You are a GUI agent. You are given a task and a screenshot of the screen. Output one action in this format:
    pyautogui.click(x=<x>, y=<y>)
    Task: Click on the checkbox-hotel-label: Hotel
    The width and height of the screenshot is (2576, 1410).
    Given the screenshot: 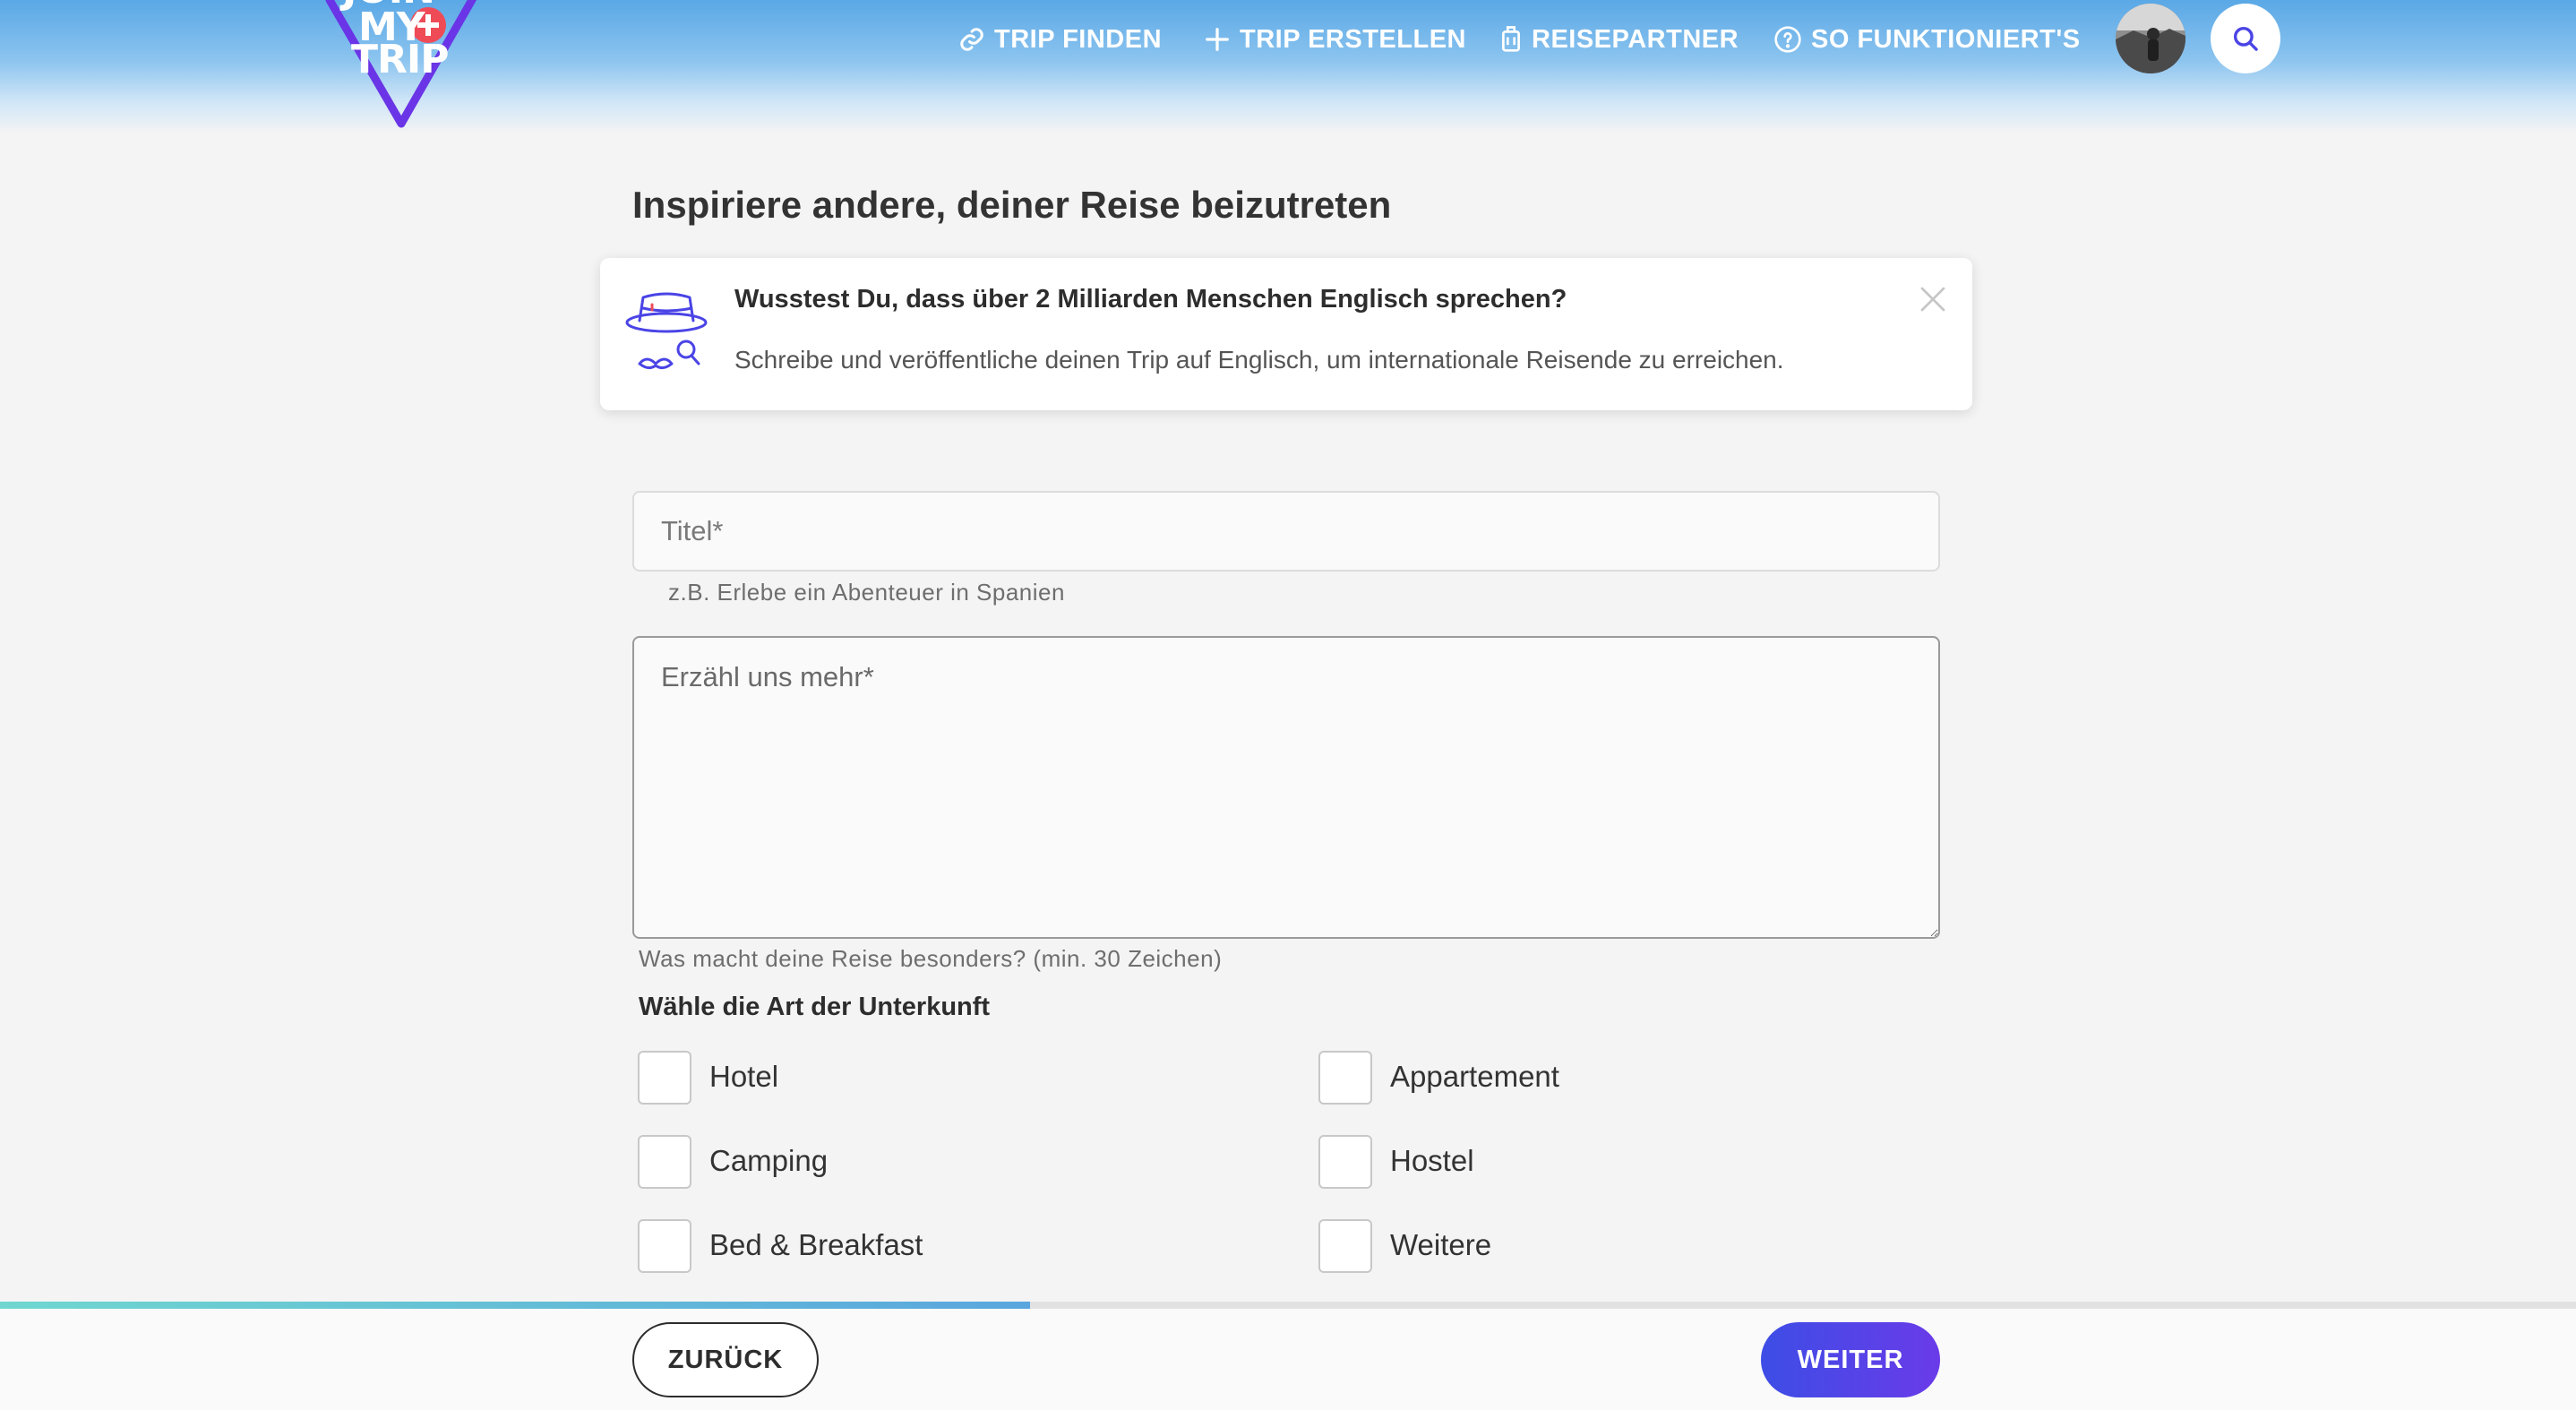 What is the action you would take?
    pyautogui.click(x=743, y=1077)
    